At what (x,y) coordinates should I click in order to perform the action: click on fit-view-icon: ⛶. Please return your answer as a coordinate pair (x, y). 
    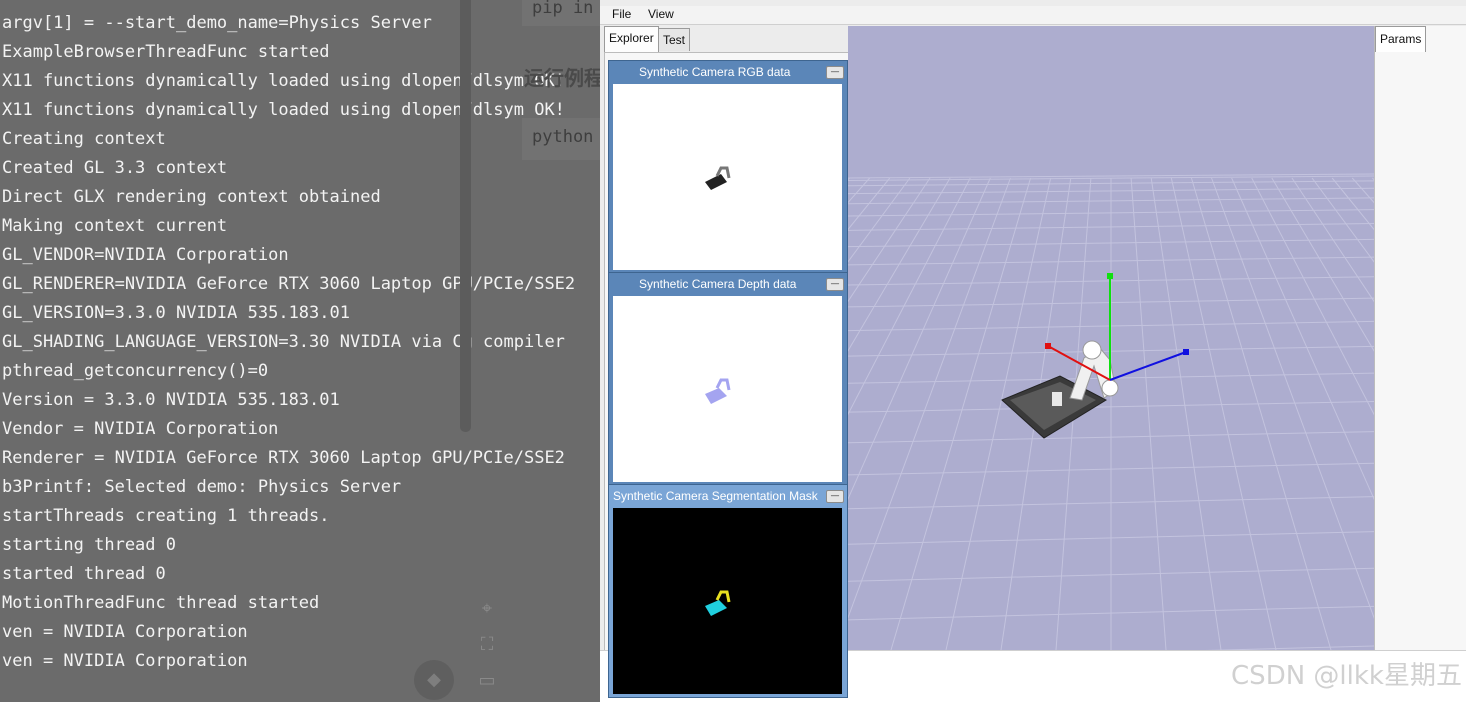
    Looking at the image, I should click on (487, 645).